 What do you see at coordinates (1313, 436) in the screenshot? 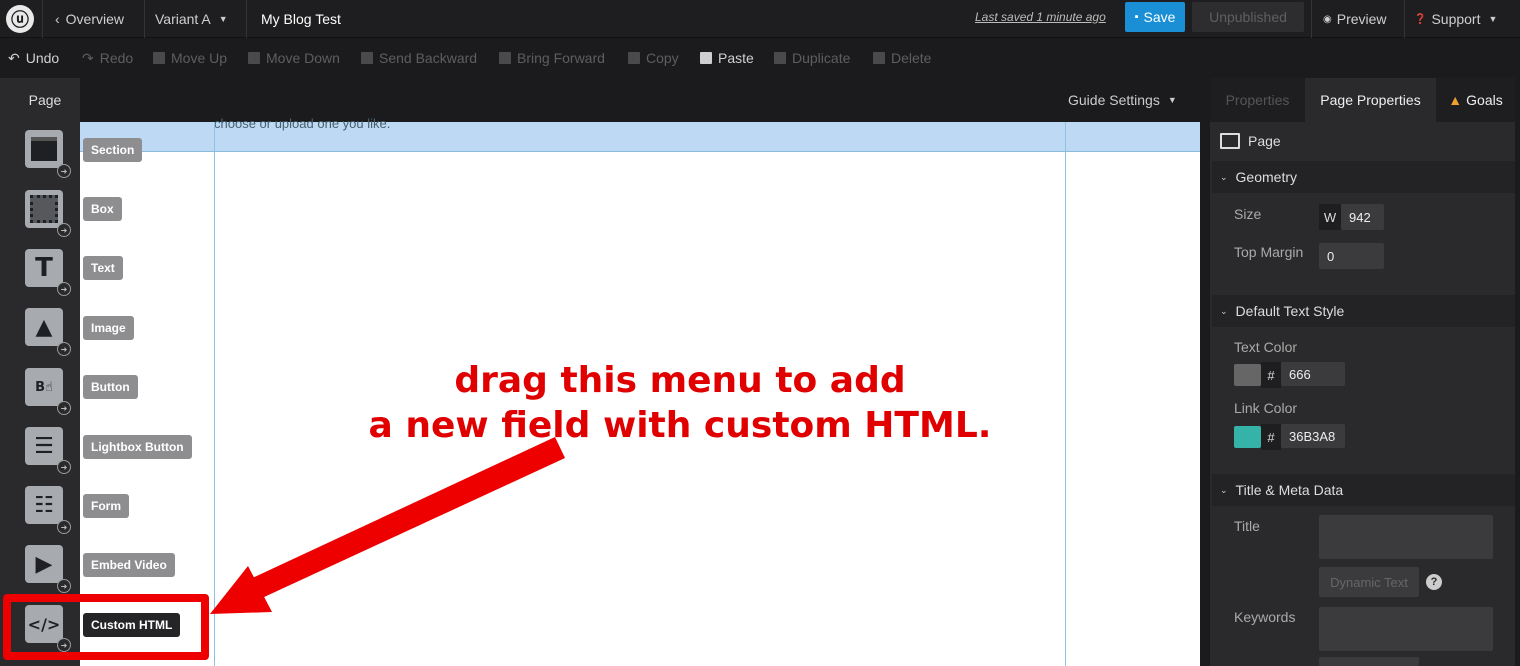
I see `link-color-input: 36B3A8` at bounding box center [1313, 436].